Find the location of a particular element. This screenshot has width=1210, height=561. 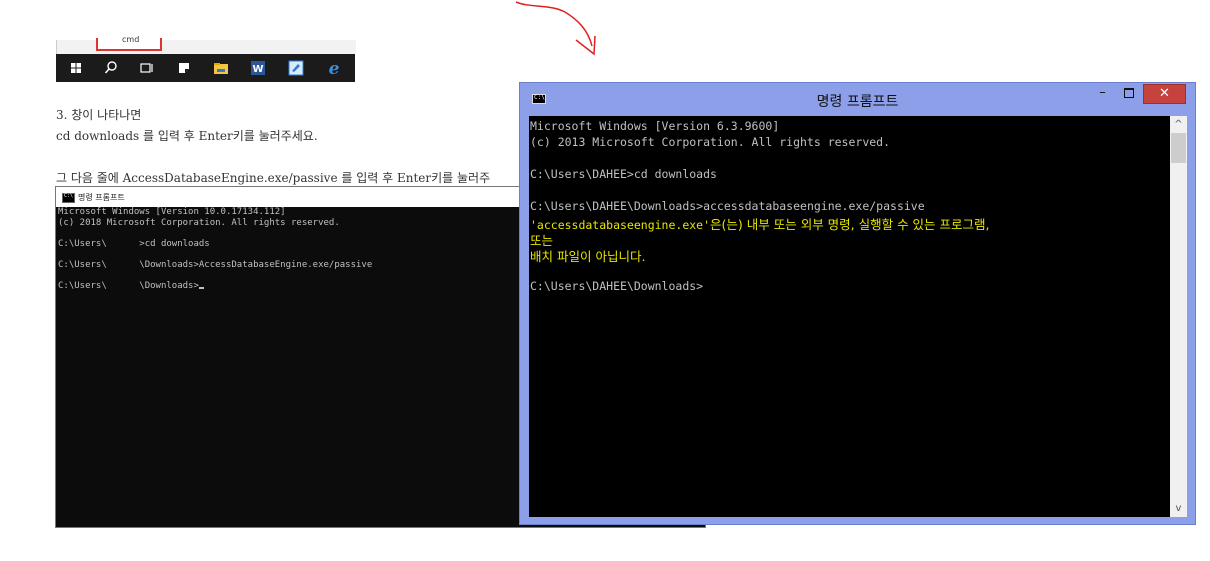

task-view-icon is located at coordinates (146, 68).